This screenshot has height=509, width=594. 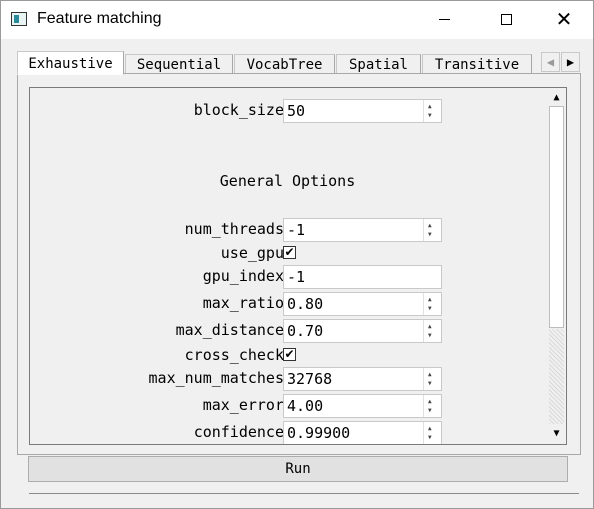 I want to click on title-bar: Feature matching ✕, so click(x=297, y=20).